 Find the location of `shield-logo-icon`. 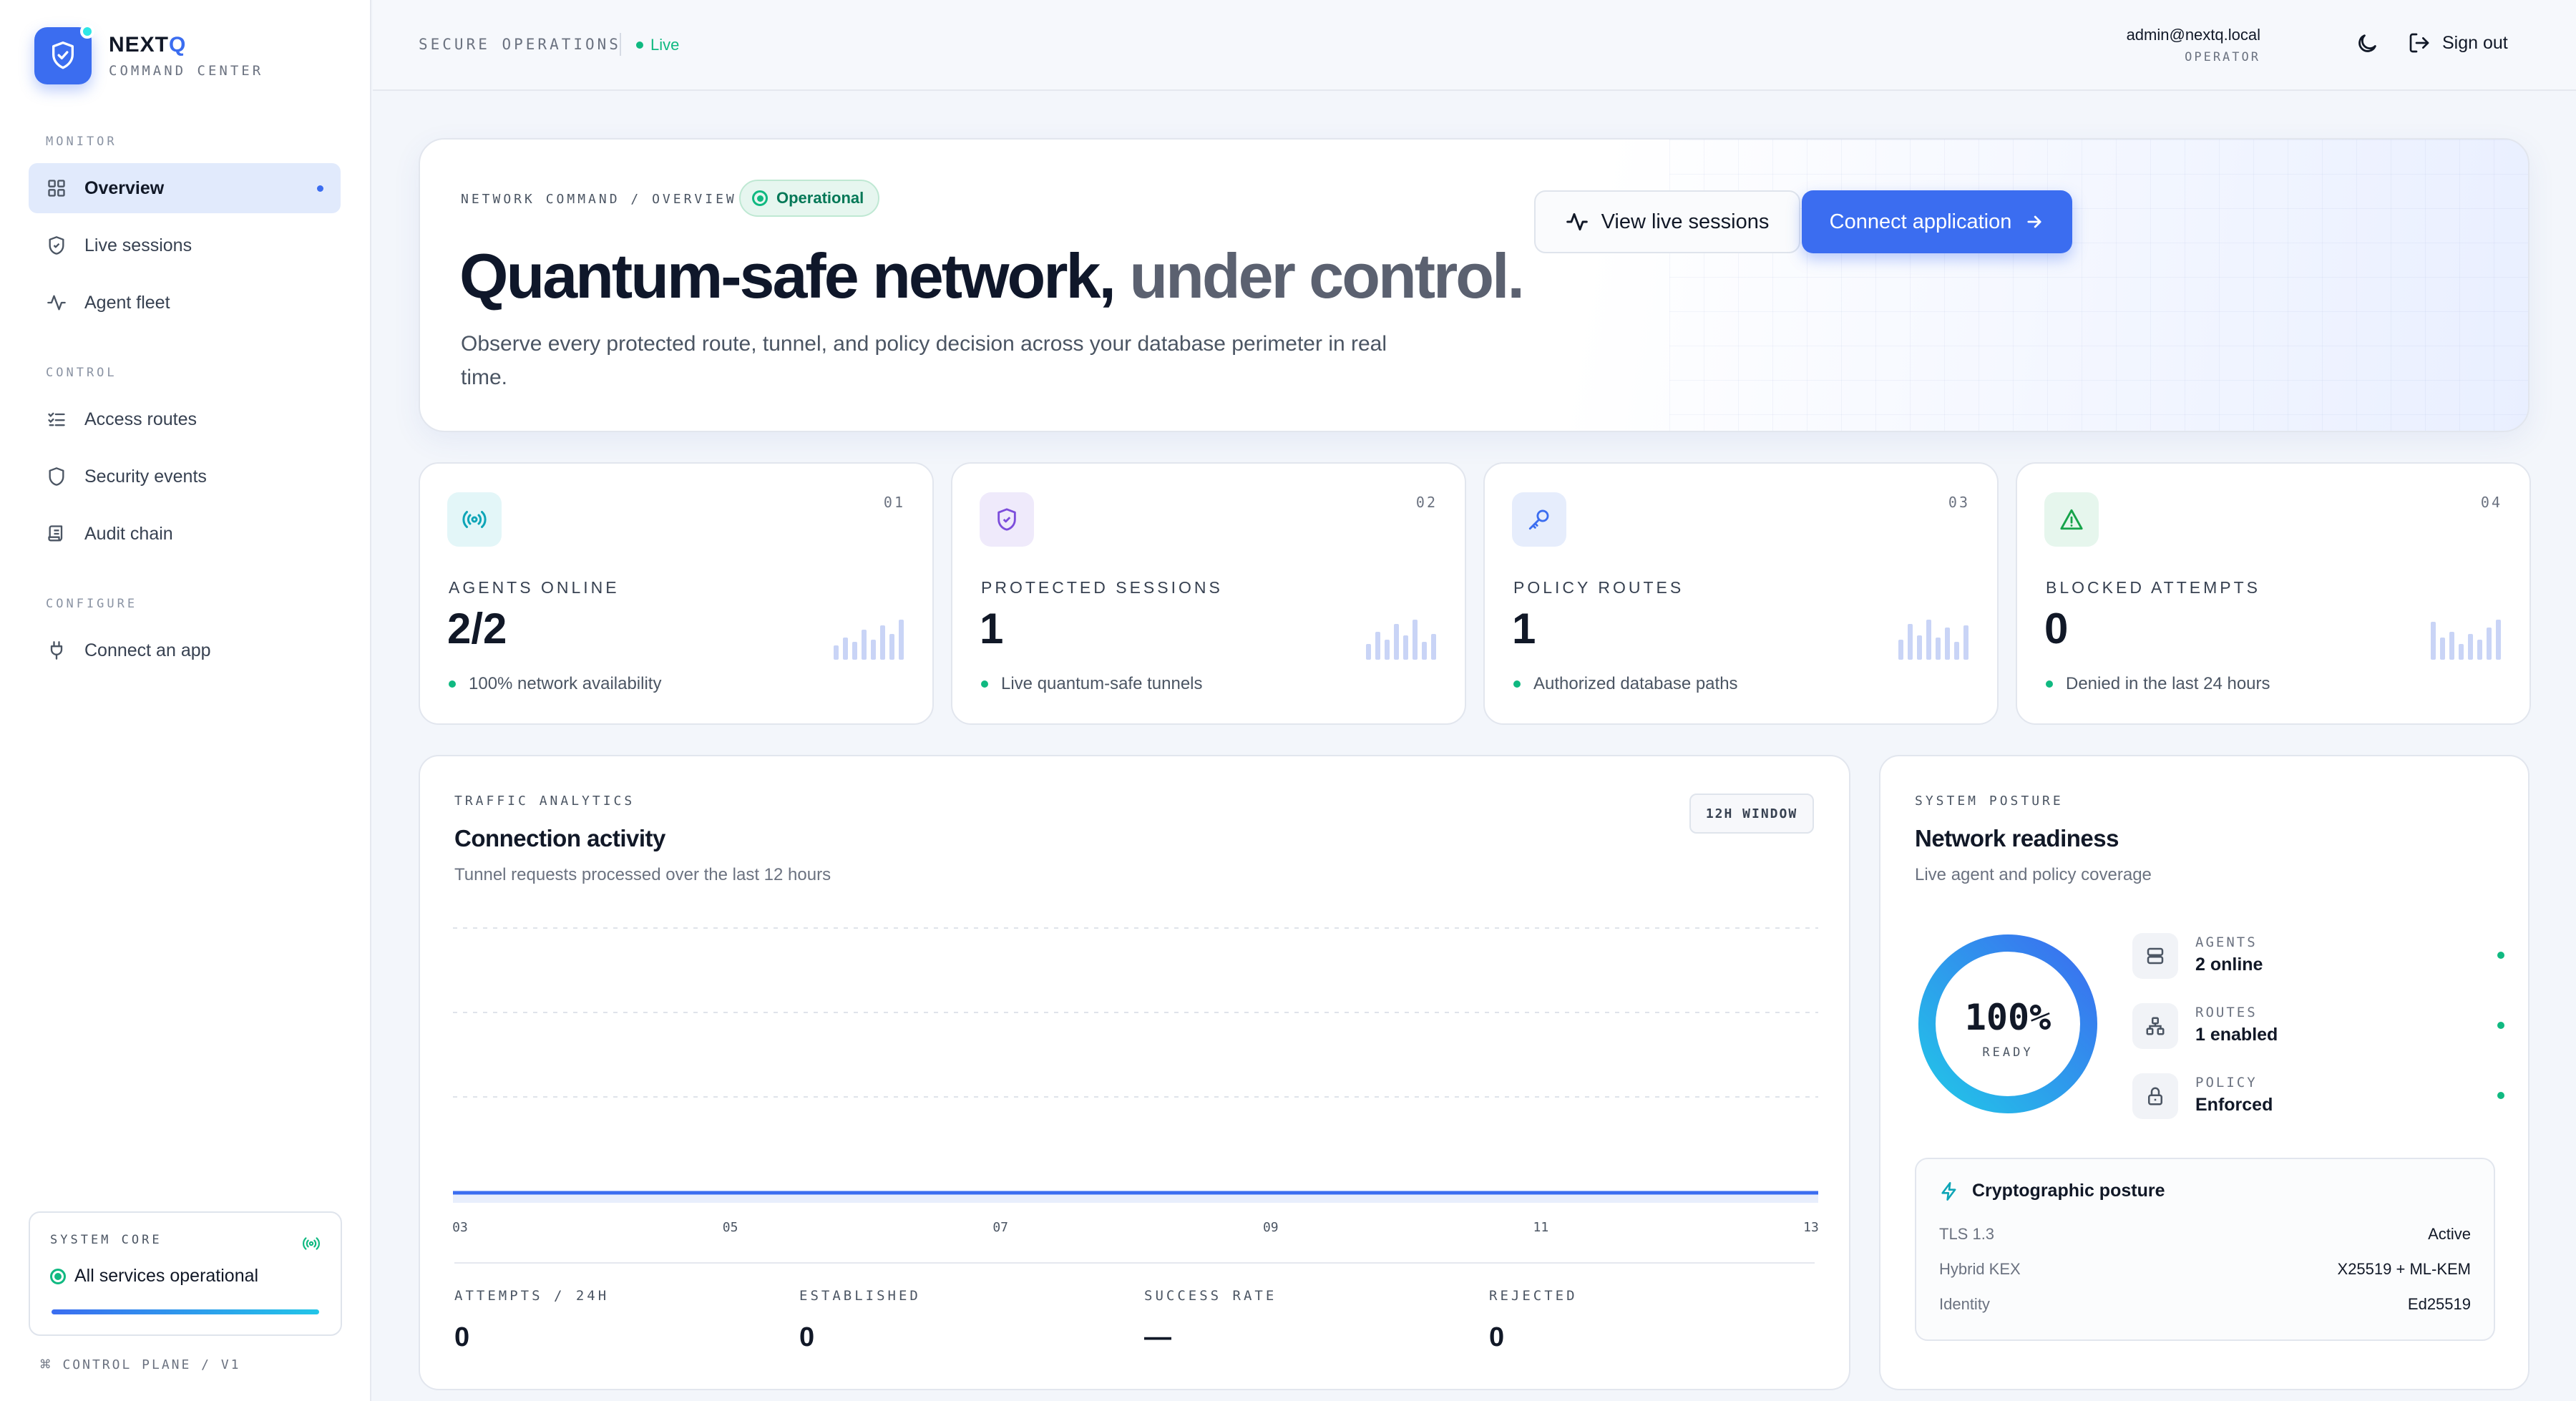

shield-logo-icon is located at coordinates (64, 54).